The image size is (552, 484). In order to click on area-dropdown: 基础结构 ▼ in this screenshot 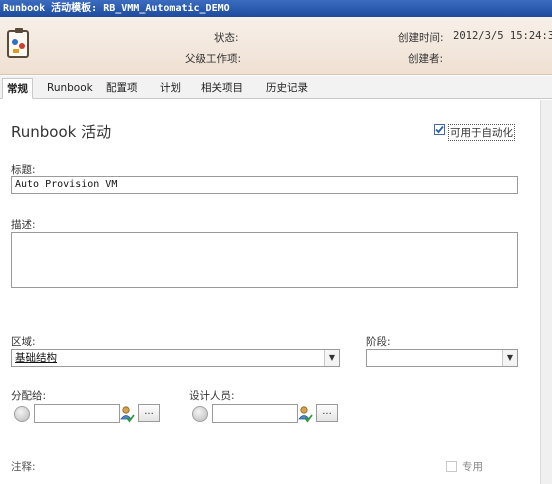, I will do `click(175, 358)`.